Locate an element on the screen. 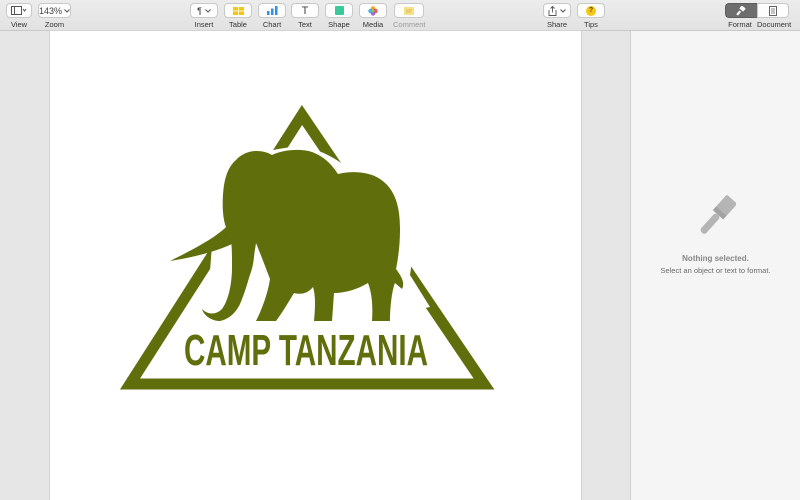 The width and height of the screenshot is (800, 500). comment-tool: Comment is located at coordinates (409, 16).